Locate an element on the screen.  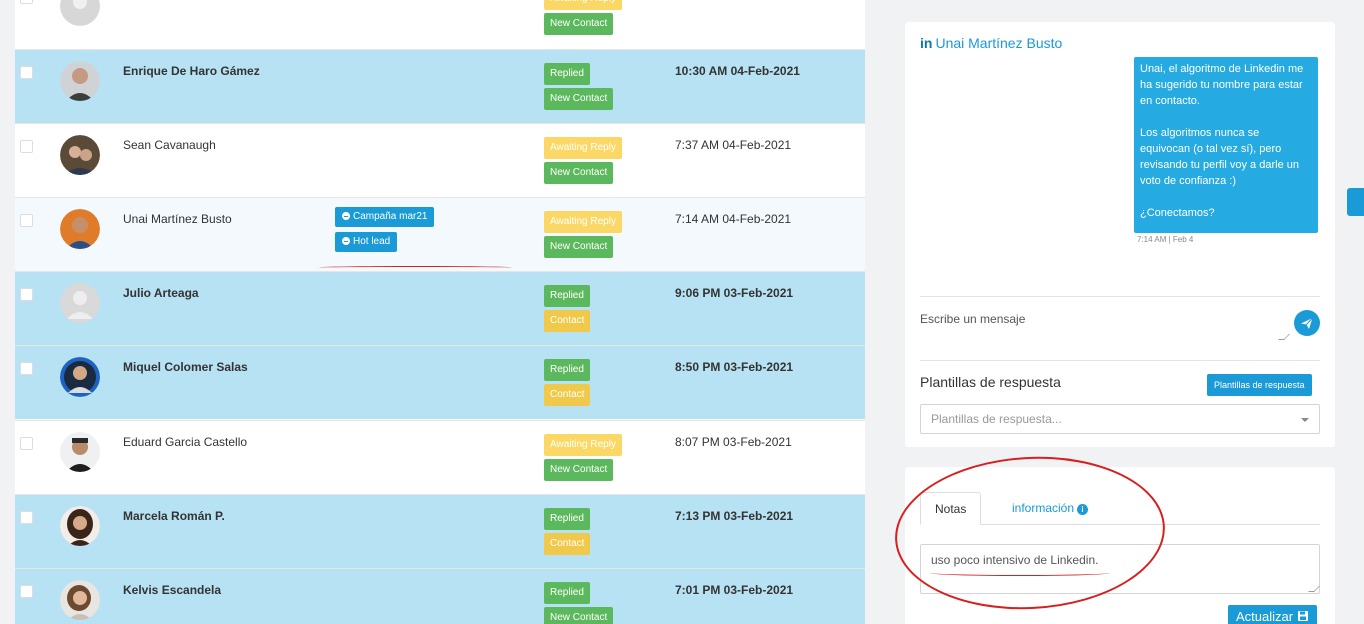
message-date: 10:30 AM 04-Feb-2021 is located at coordinates (737, 71).